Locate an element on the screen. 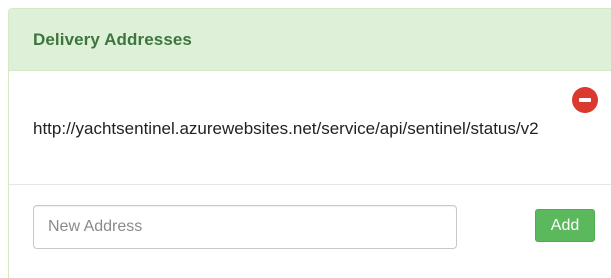 The width and height of the screenshot is (611, 278). panel-title: Delivery Addresses is located at coordinates (112, 39).